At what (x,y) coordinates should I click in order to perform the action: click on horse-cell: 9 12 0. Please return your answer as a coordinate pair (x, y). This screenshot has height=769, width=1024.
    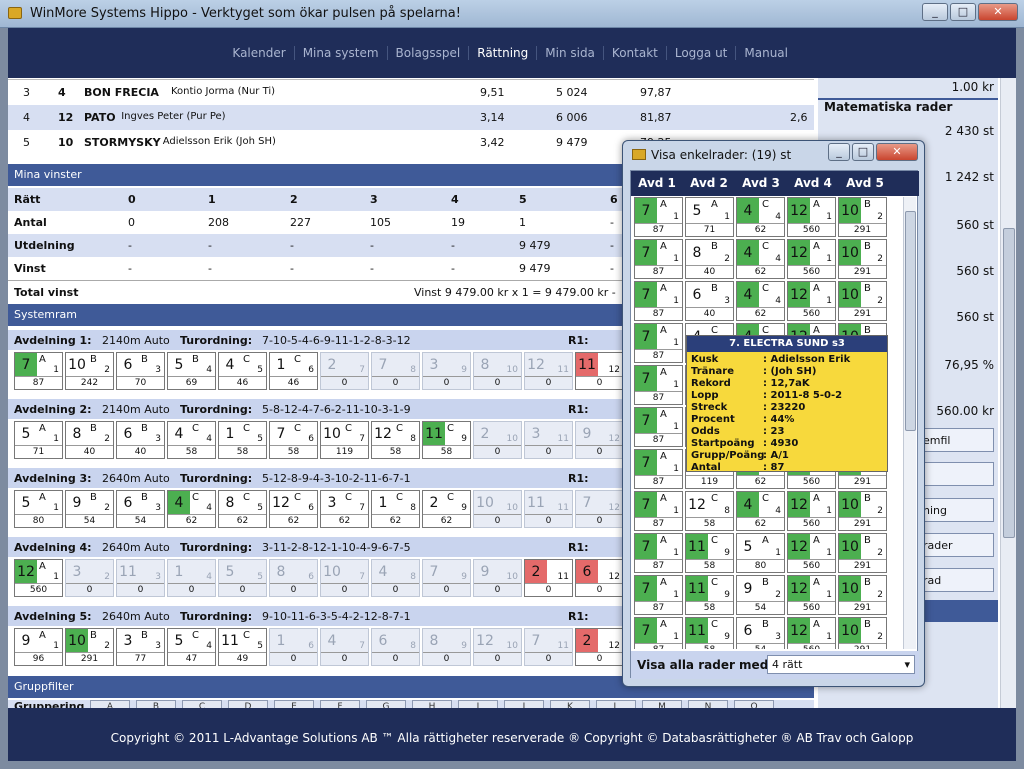
    Looking at the image, I should click on (599, 440).